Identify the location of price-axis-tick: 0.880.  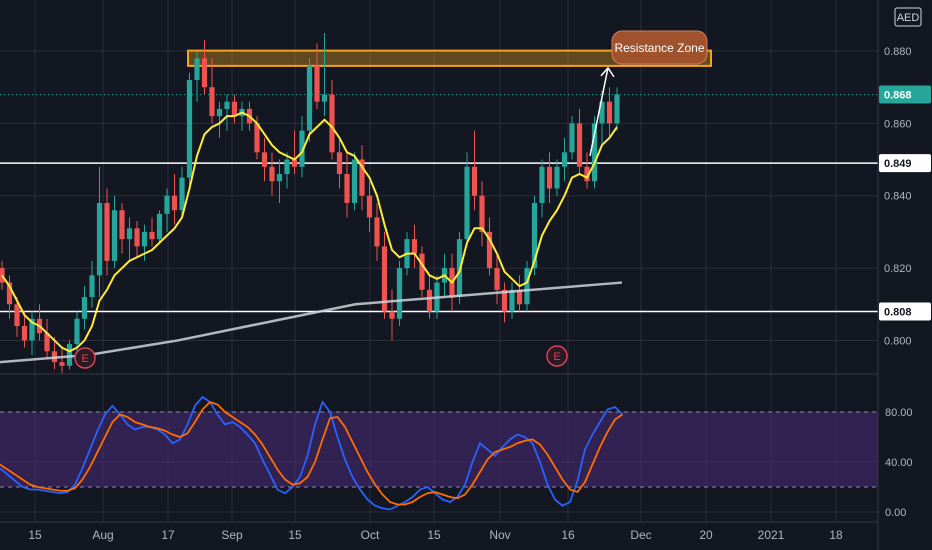
(898, 52).